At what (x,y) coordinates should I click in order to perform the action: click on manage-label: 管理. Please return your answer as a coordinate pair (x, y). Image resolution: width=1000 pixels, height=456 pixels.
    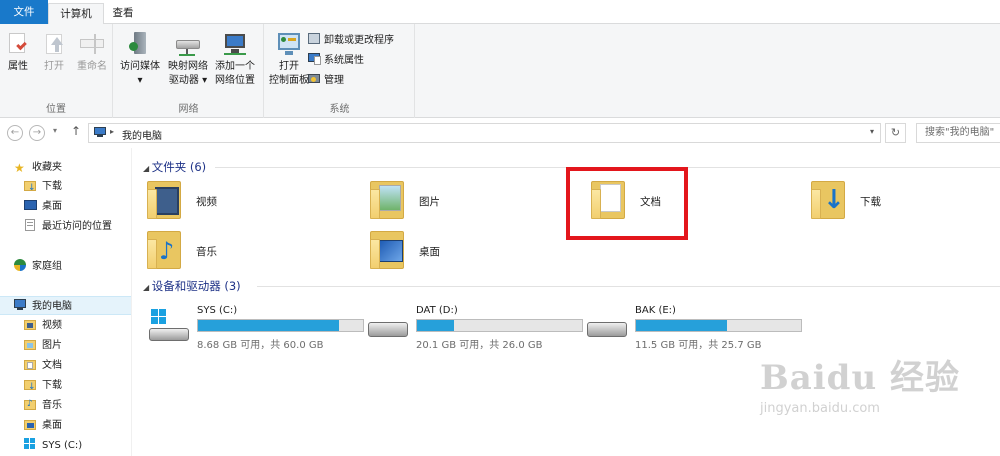
    Looking at the image, I should click on (334, 80).